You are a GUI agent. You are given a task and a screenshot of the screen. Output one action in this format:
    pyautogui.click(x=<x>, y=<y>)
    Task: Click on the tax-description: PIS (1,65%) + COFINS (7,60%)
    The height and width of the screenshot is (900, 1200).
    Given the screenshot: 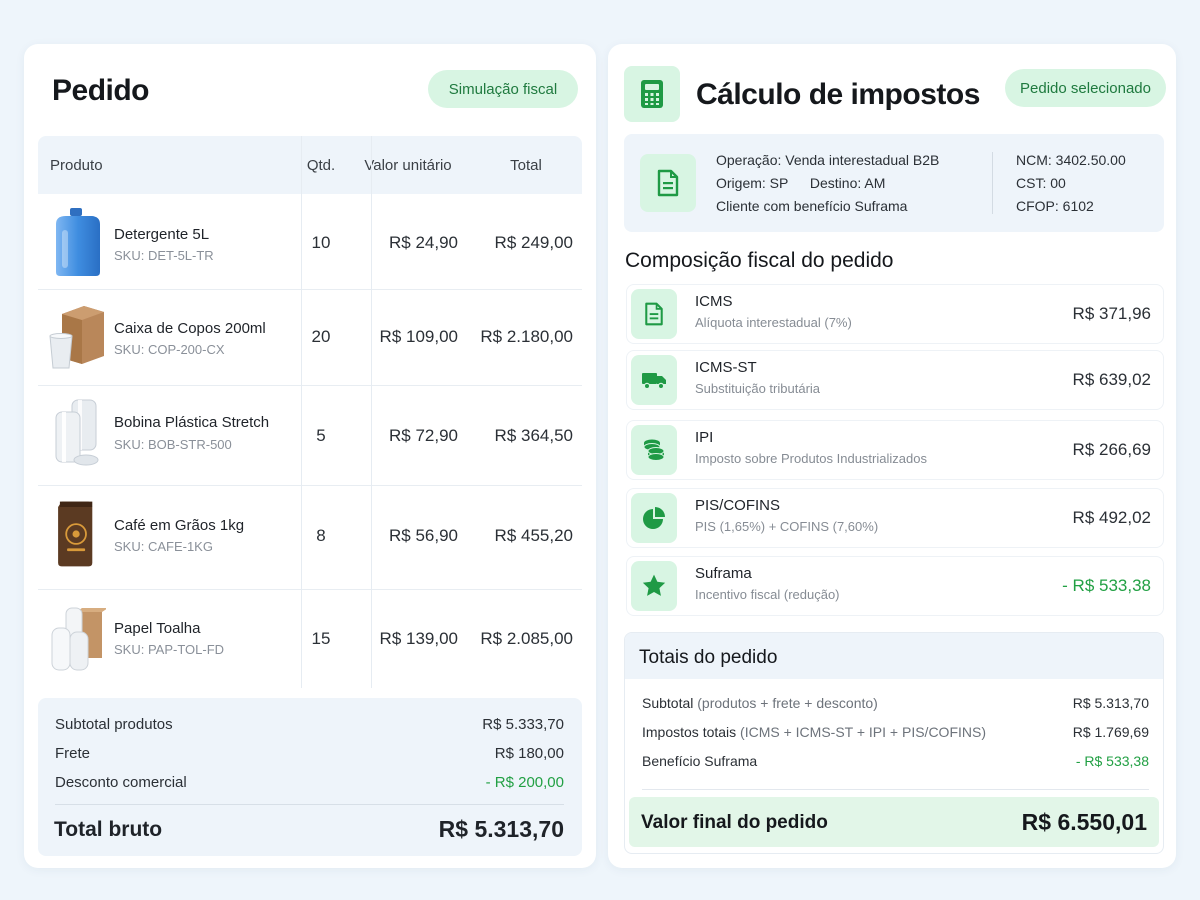 What is the action you would take?
    pyautogui.click(x=787, y=526)
    